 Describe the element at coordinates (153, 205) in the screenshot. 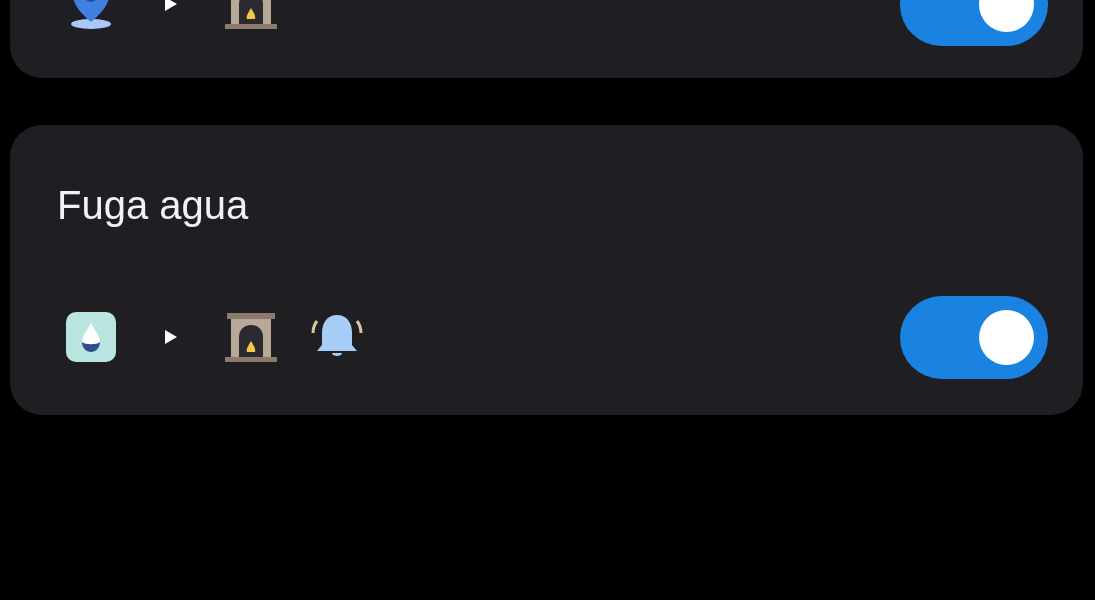

I see `routine-title: Fuga agua` at that location.